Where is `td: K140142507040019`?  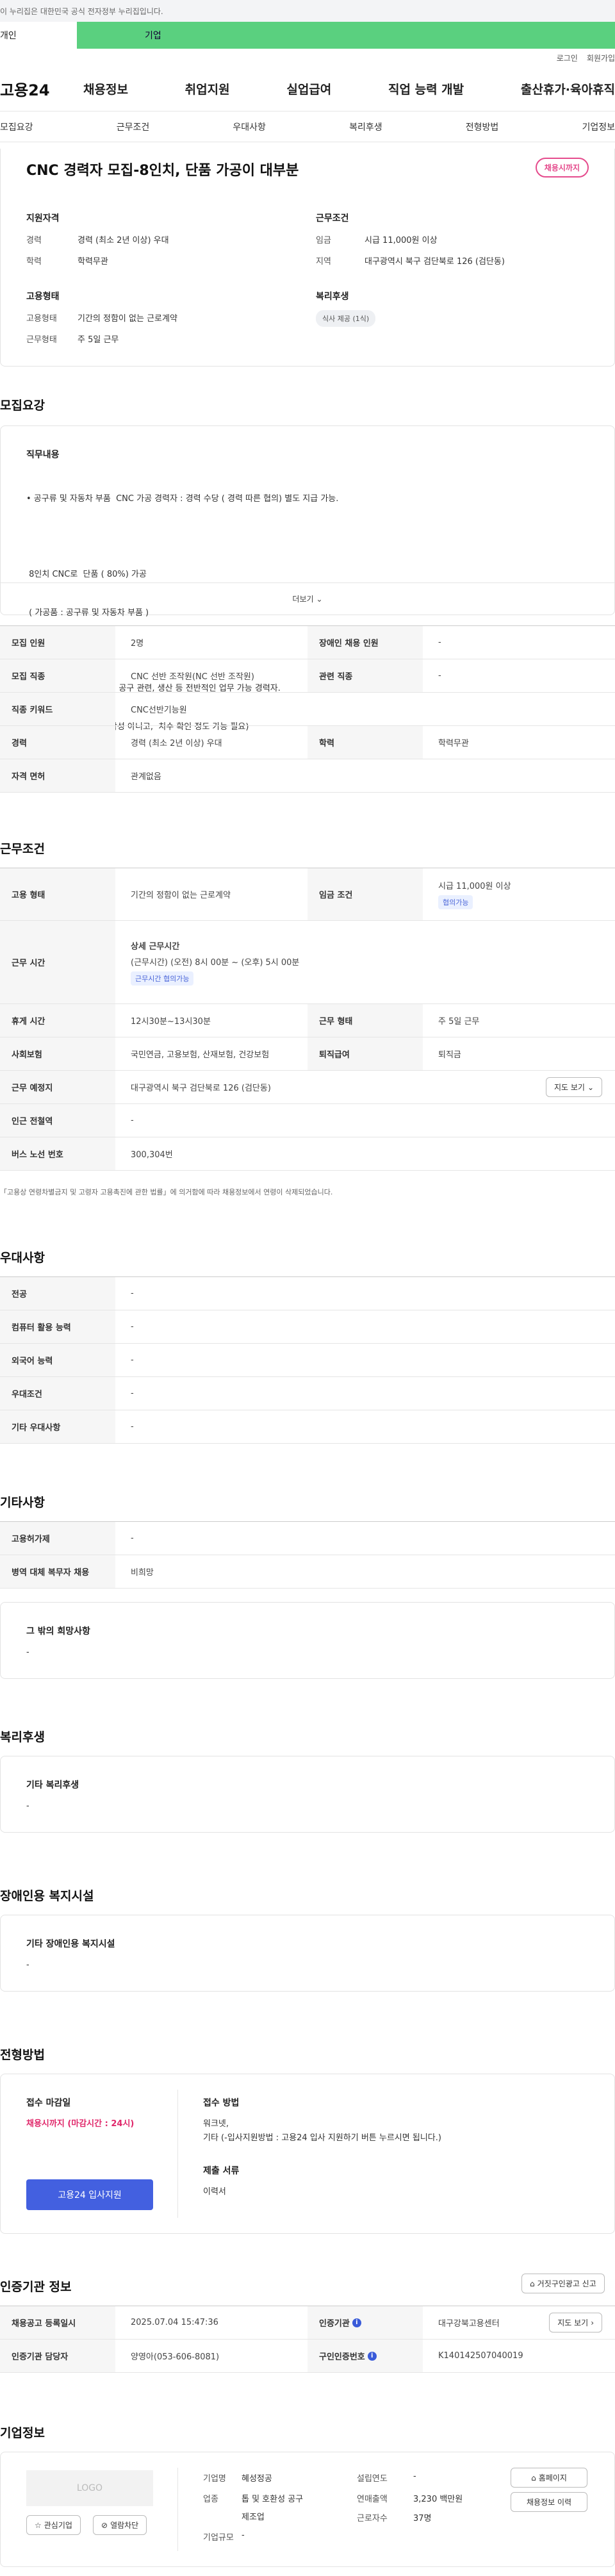 td: K140142507040019 is located at coordinates (481, 2356).